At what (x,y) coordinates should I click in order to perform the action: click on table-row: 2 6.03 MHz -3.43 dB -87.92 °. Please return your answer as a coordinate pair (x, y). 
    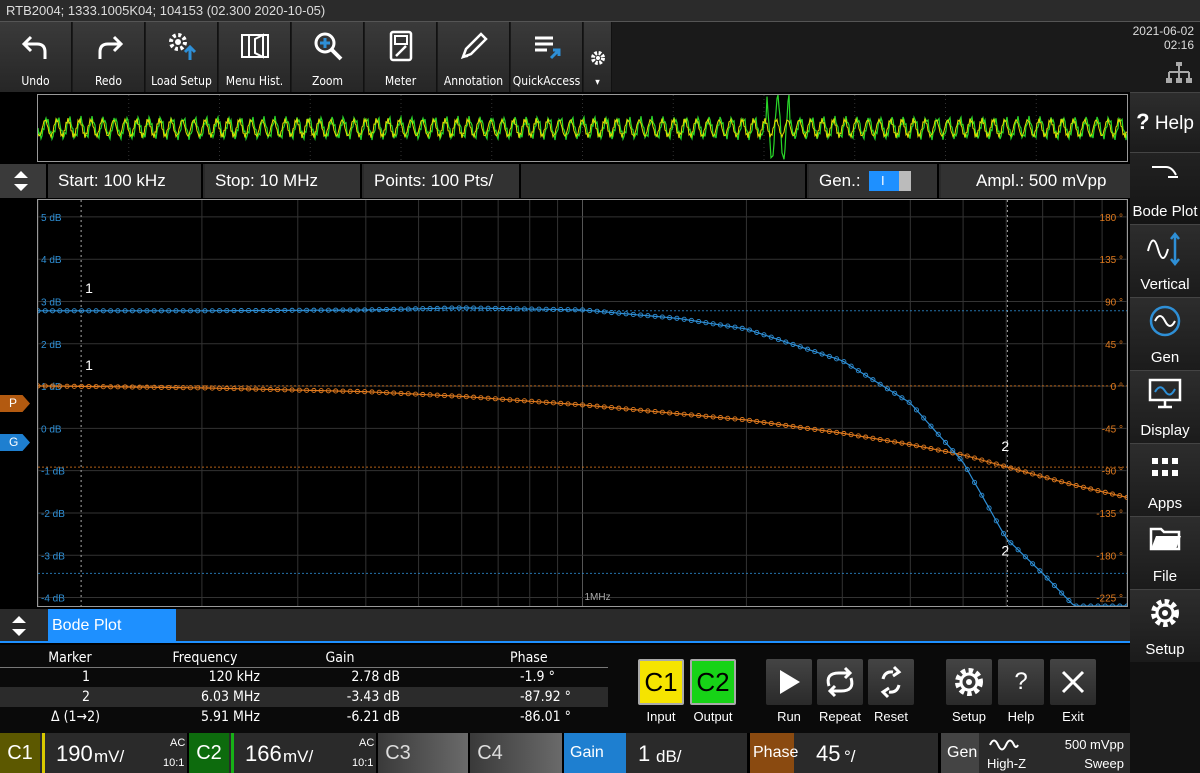
    Looking at the image, I should click on (304, 697).